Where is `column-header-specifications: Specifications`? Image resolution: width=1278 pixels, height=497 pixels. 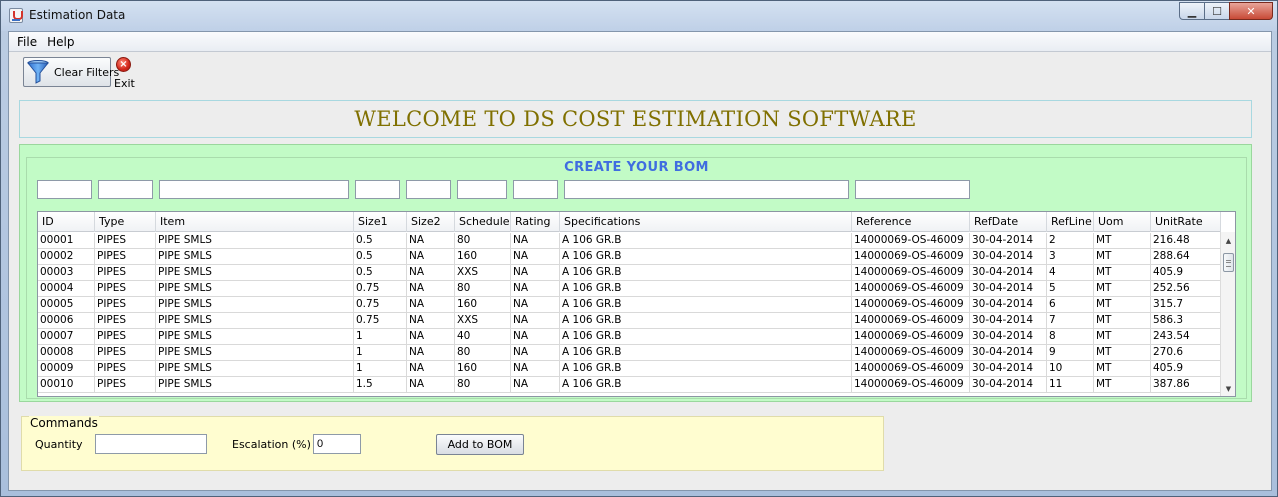 column-header-specifications: Specifications is located at coordinates (706, 222).